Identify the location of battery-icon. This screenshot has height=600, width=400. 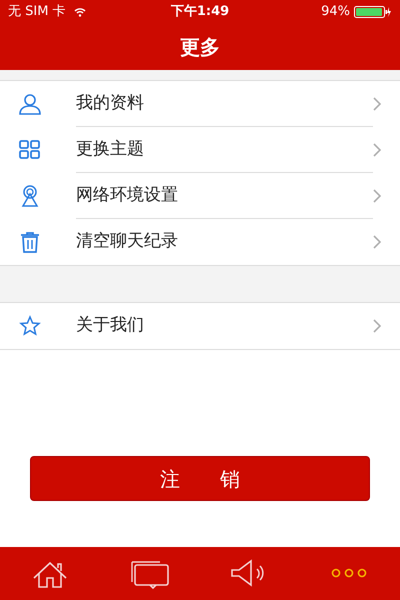
(373, 12).